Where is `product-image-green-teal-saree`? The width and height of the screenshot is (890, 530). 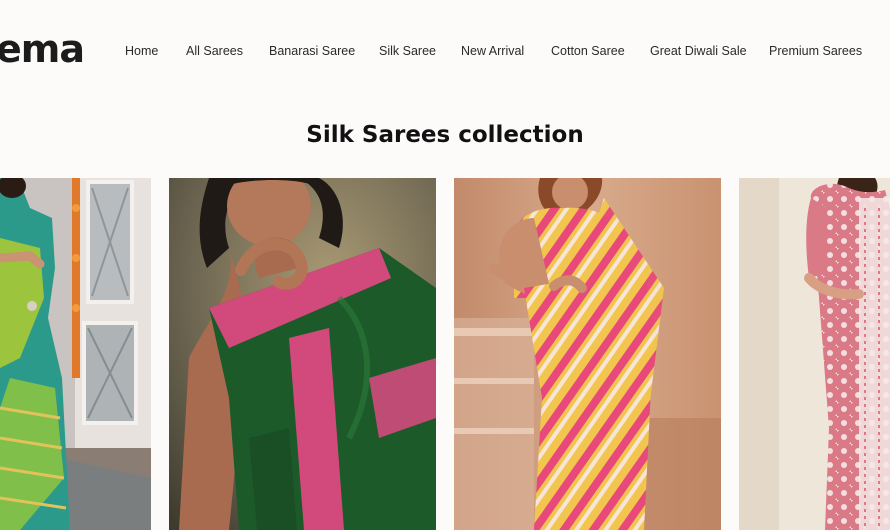 product-image-green-teal-saree is located at coordinates (75, 354).